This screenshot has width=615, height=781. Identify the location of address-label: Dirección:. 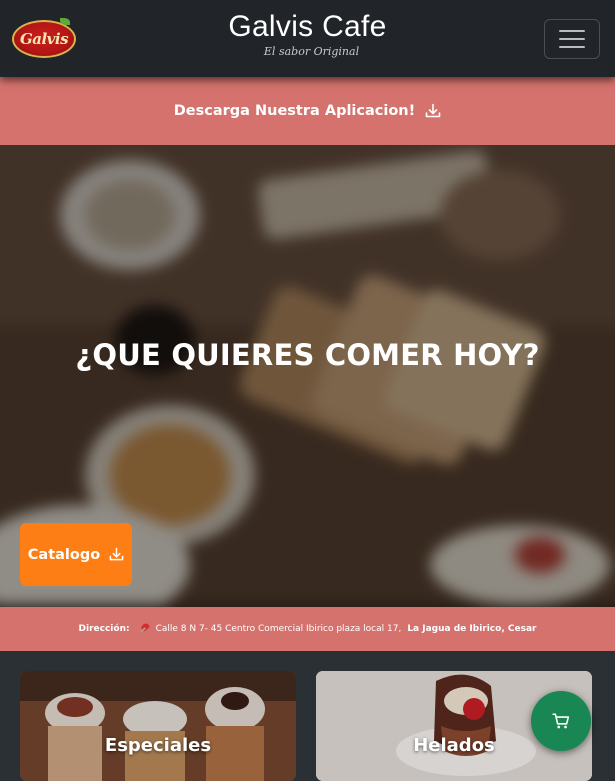
(104, 629).